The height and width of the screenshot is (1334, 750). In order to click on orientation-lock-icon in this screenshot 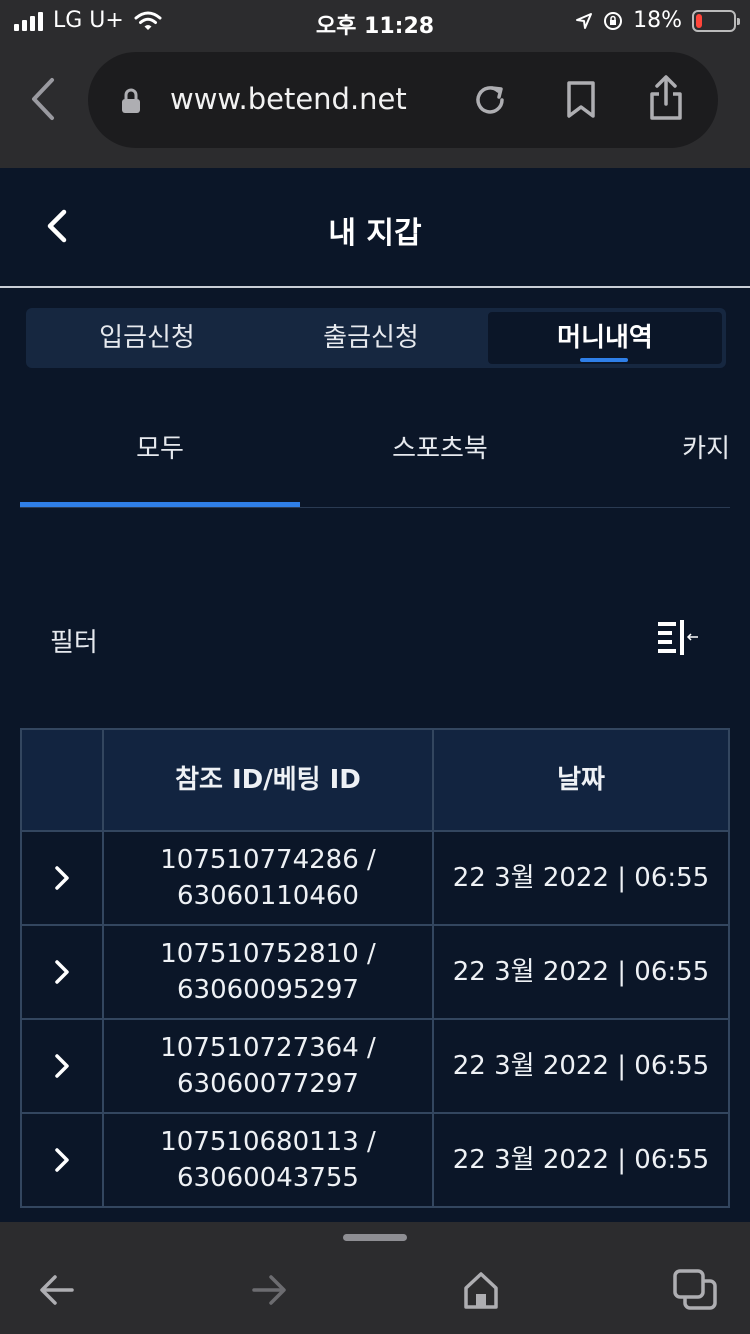, I will do `click(613, 20)`.